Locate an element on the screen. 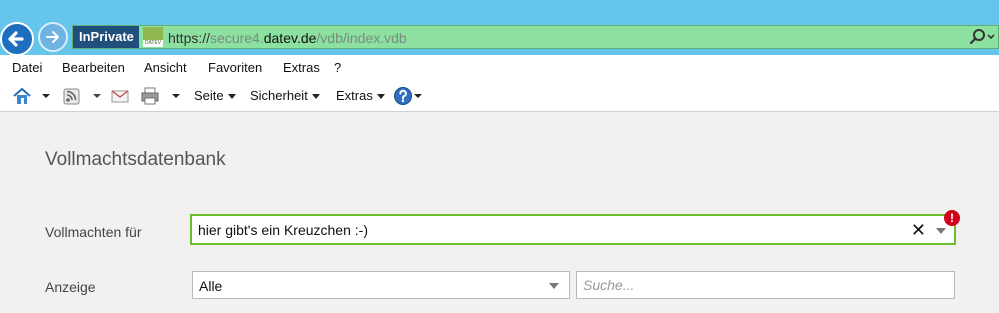  menu-bearbeiten: Bearbeiten is located at coordinates (93, 67).